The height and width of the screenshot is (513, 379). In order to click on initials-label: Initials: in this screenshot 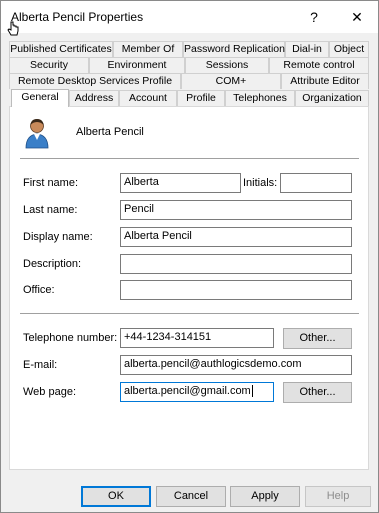, I will do `click(260, 183)`.